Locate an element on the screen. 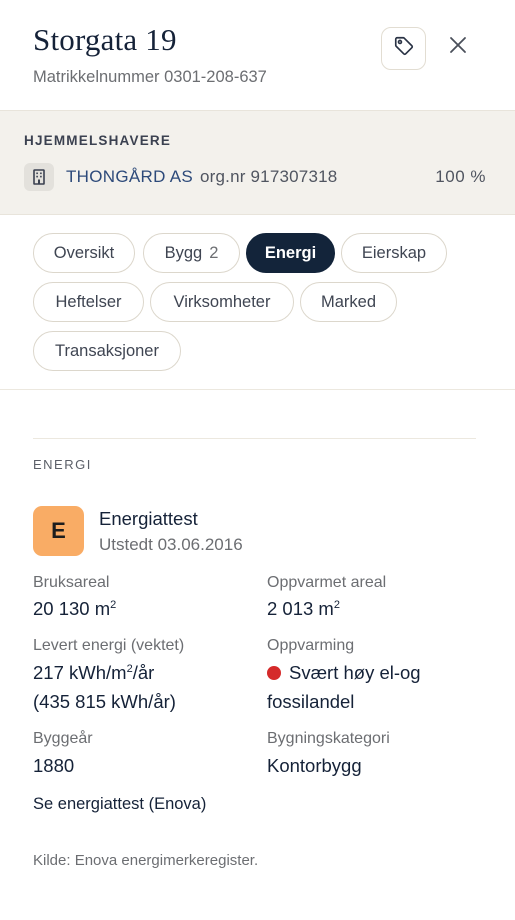 The image size is (515, 920). tab-oversikt: Oversikt is located at coordinates (84, 253).